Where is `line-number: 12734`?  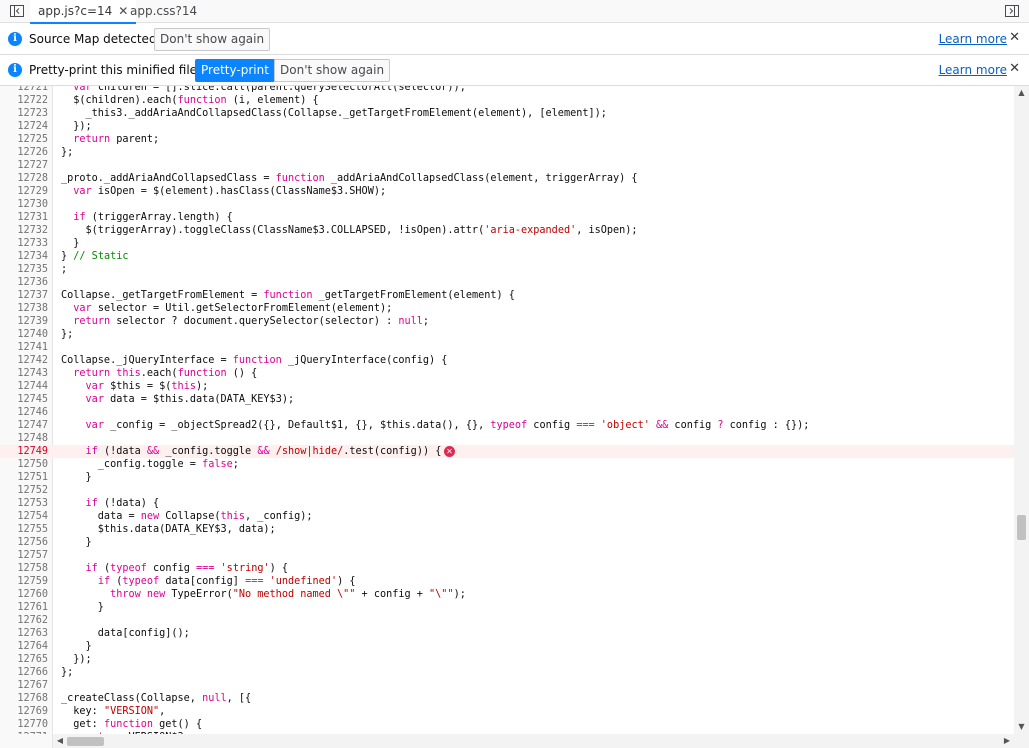
line-number: 12734 is located at coordinates (24, 256).